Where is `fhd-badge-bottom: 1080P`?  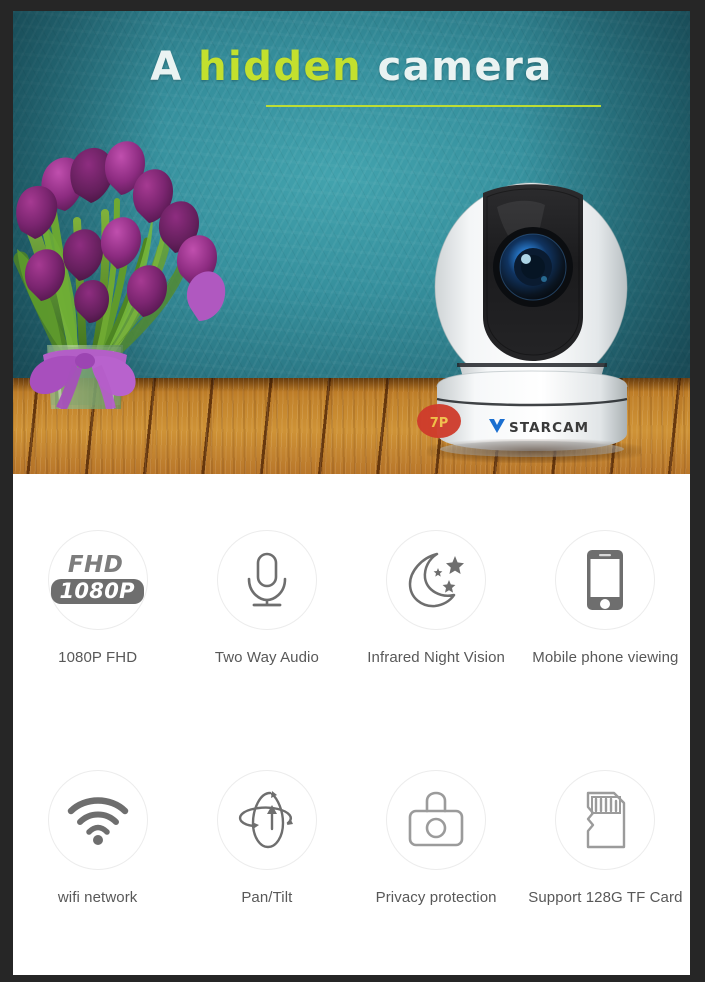 fhd-badge-bottom: 1080P is located at coordinates (97, 591).